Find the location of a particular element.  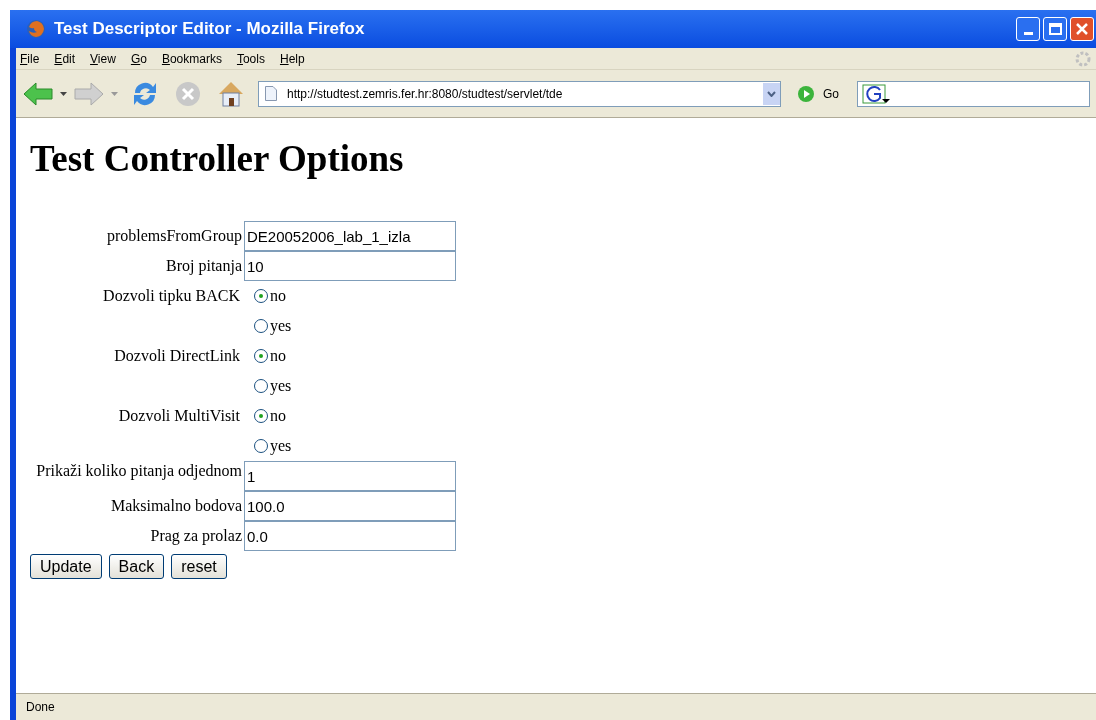

window-title: Test Descriptor Editor - Mozilla Firefox is located at coordinates (209, 29).